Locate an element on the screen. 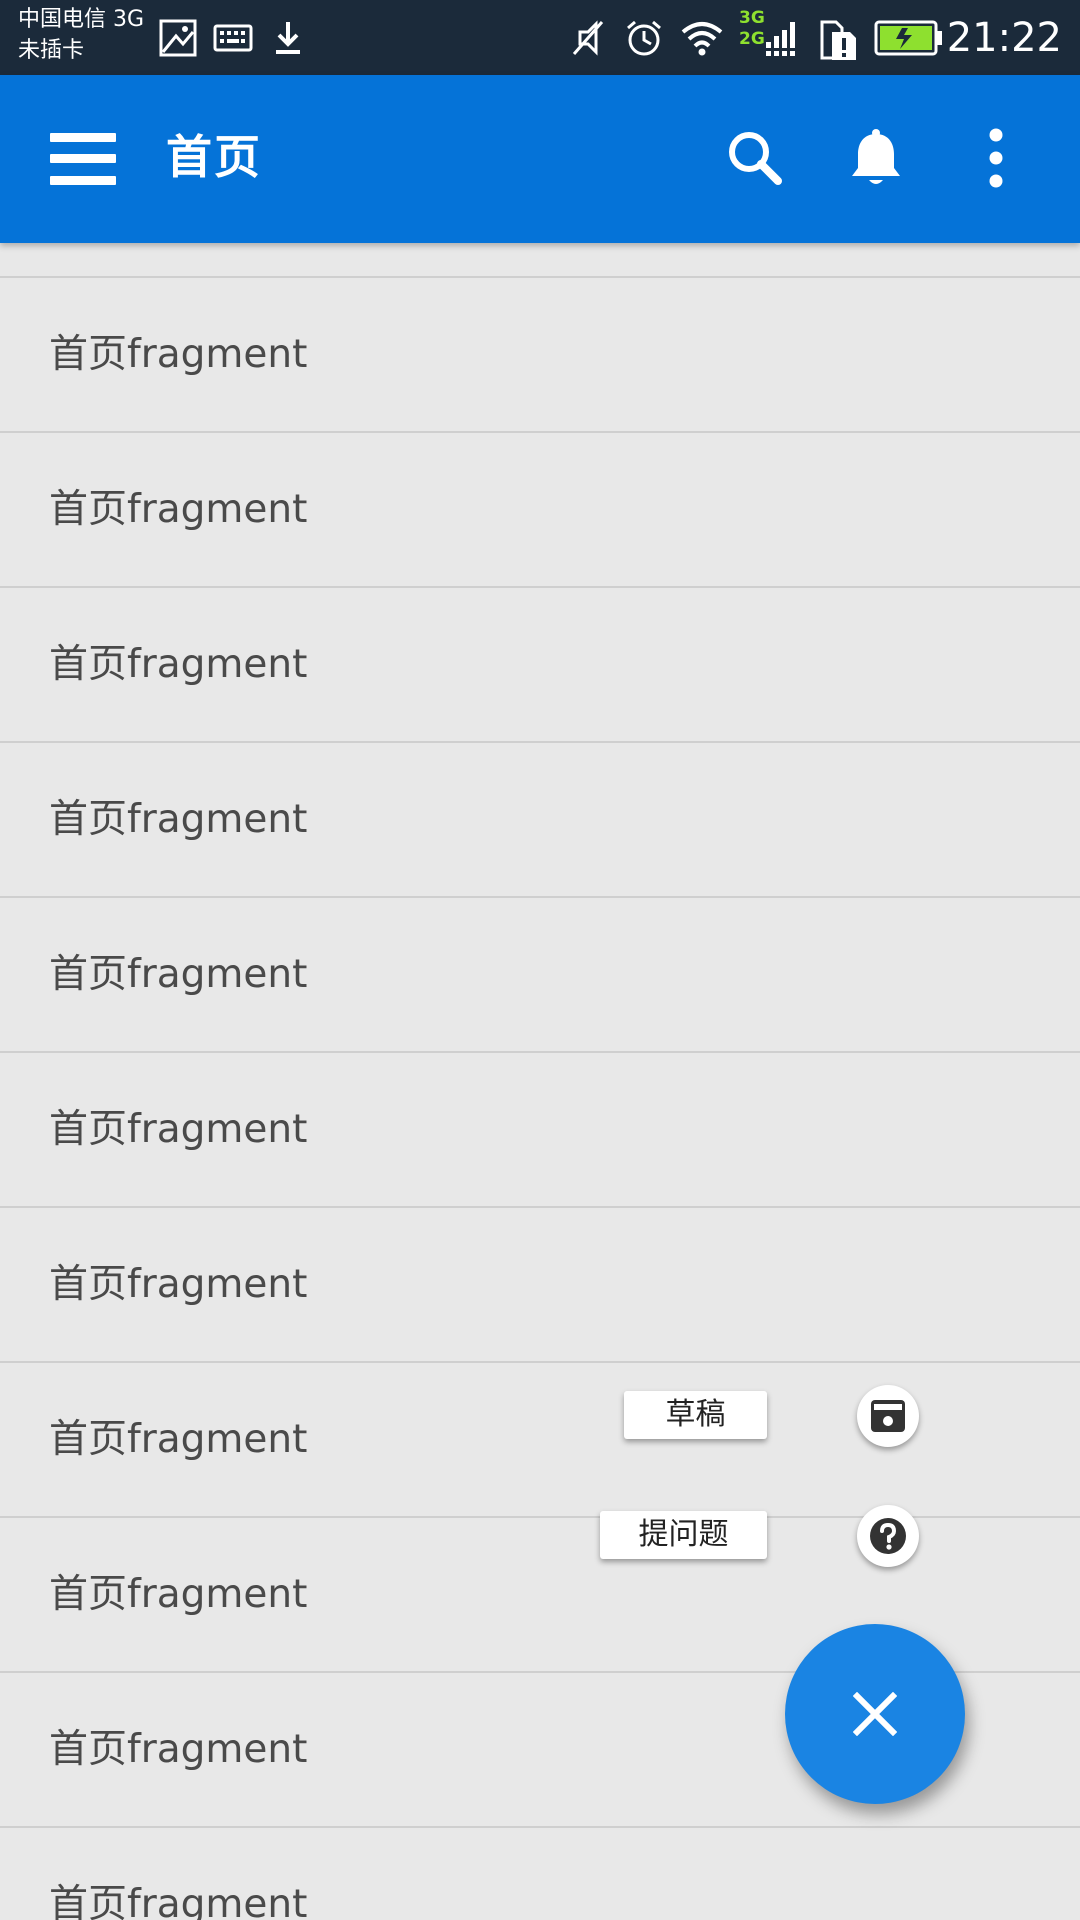 The height and width of the screenshot is (1920, 1080). help-icon is located at coordinates (888, 1536).